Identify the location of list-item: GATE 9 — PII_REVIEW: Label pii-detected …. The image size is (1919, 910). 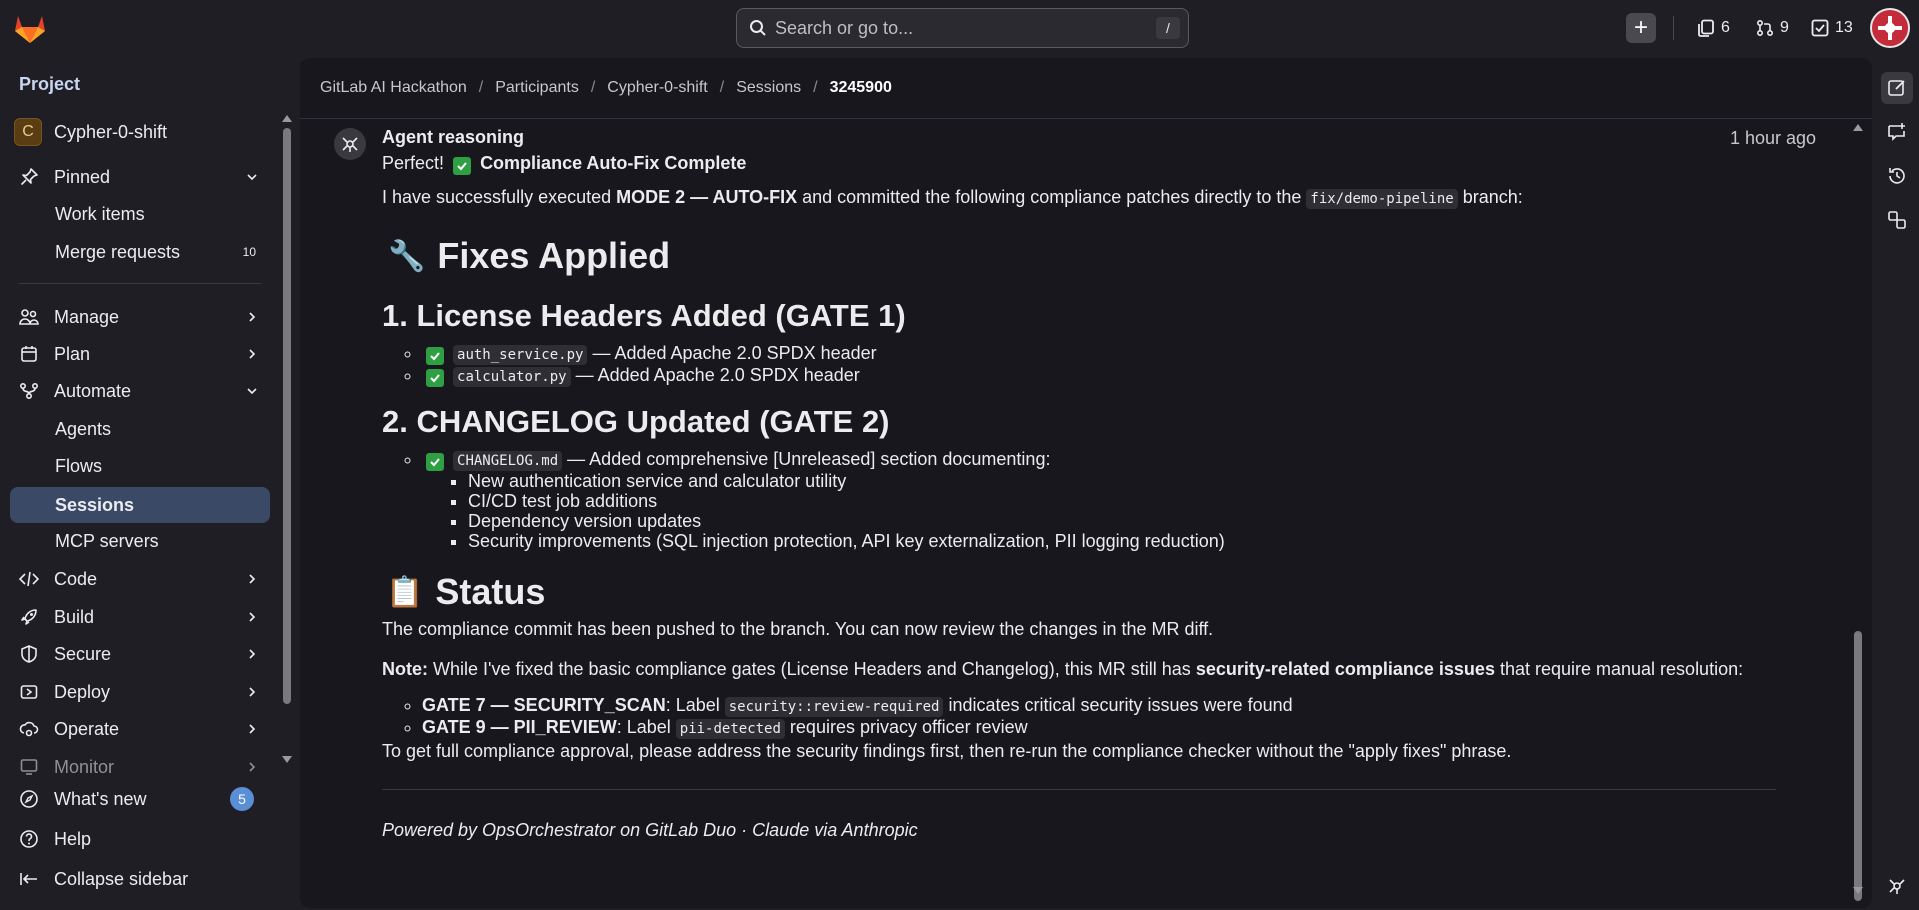
(1102, 728).